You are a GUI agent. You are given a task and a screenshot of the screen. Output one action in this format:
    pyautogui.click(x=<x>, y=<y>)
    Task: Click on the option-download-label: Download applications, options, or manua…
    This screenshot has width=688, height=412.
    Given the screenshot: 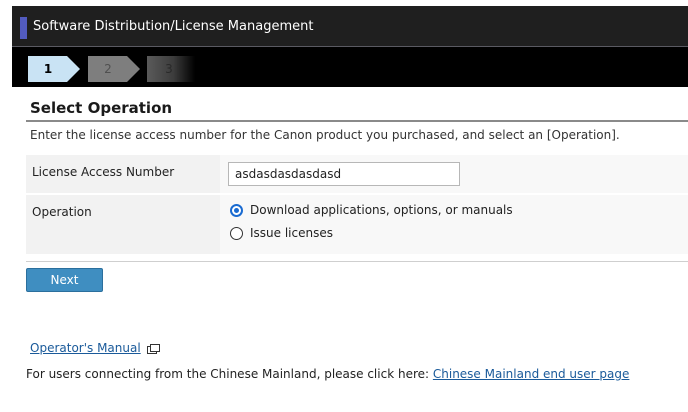 What is the action you would take?
    pyautogui.click(x=381, y=210)
    